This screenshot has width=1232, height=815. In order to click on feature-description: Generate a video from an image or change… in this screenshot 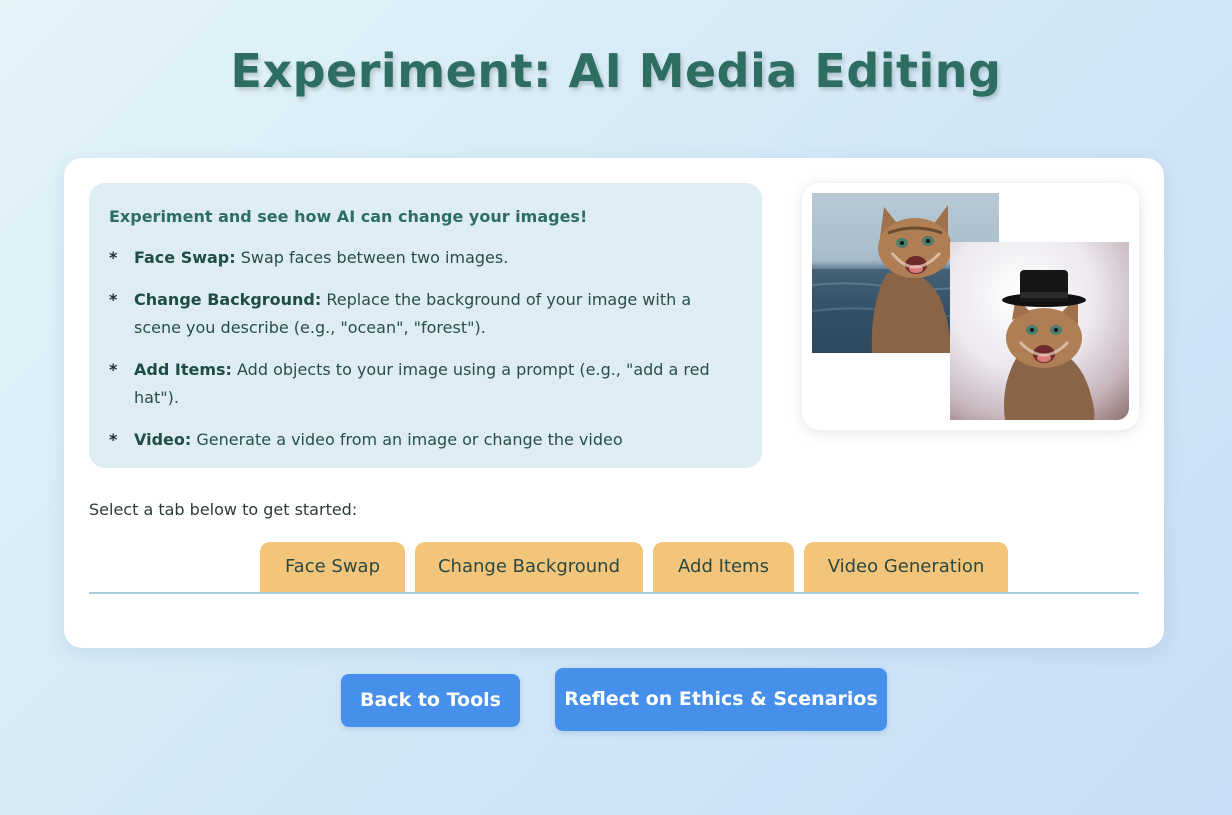, I will do `click(409, 439)`.